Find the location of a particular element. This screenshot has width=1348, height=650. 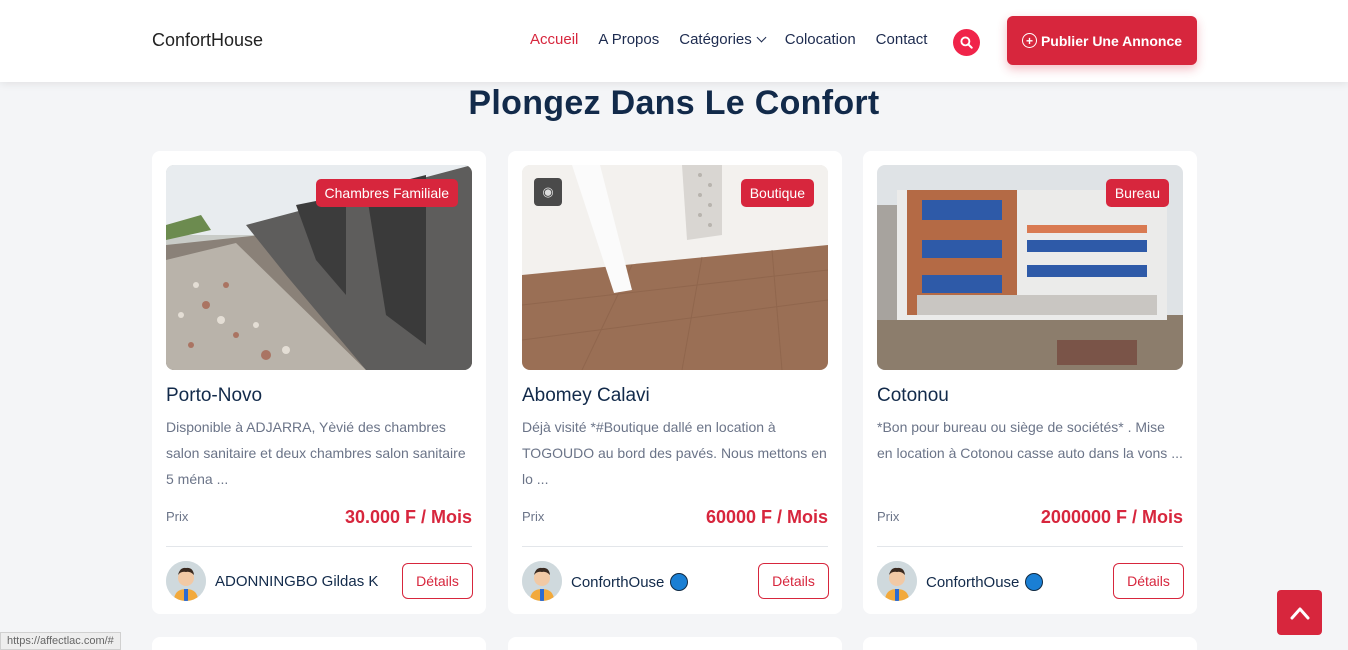

scroll-to-top-button is located at coordinates (1299, 612).